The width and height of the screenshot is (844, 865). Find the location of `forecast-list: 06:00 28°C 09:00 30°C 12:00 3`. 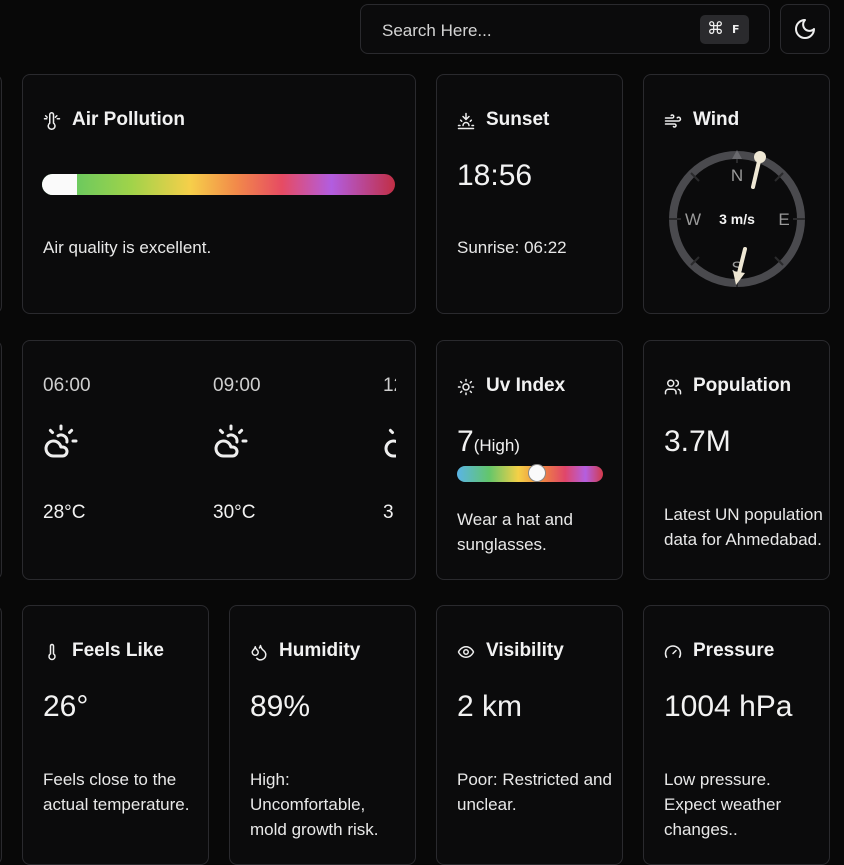

forecast-list: 06:00 28°C 09:00 30°C 12:00 3 is located at coordinates (219, 460).